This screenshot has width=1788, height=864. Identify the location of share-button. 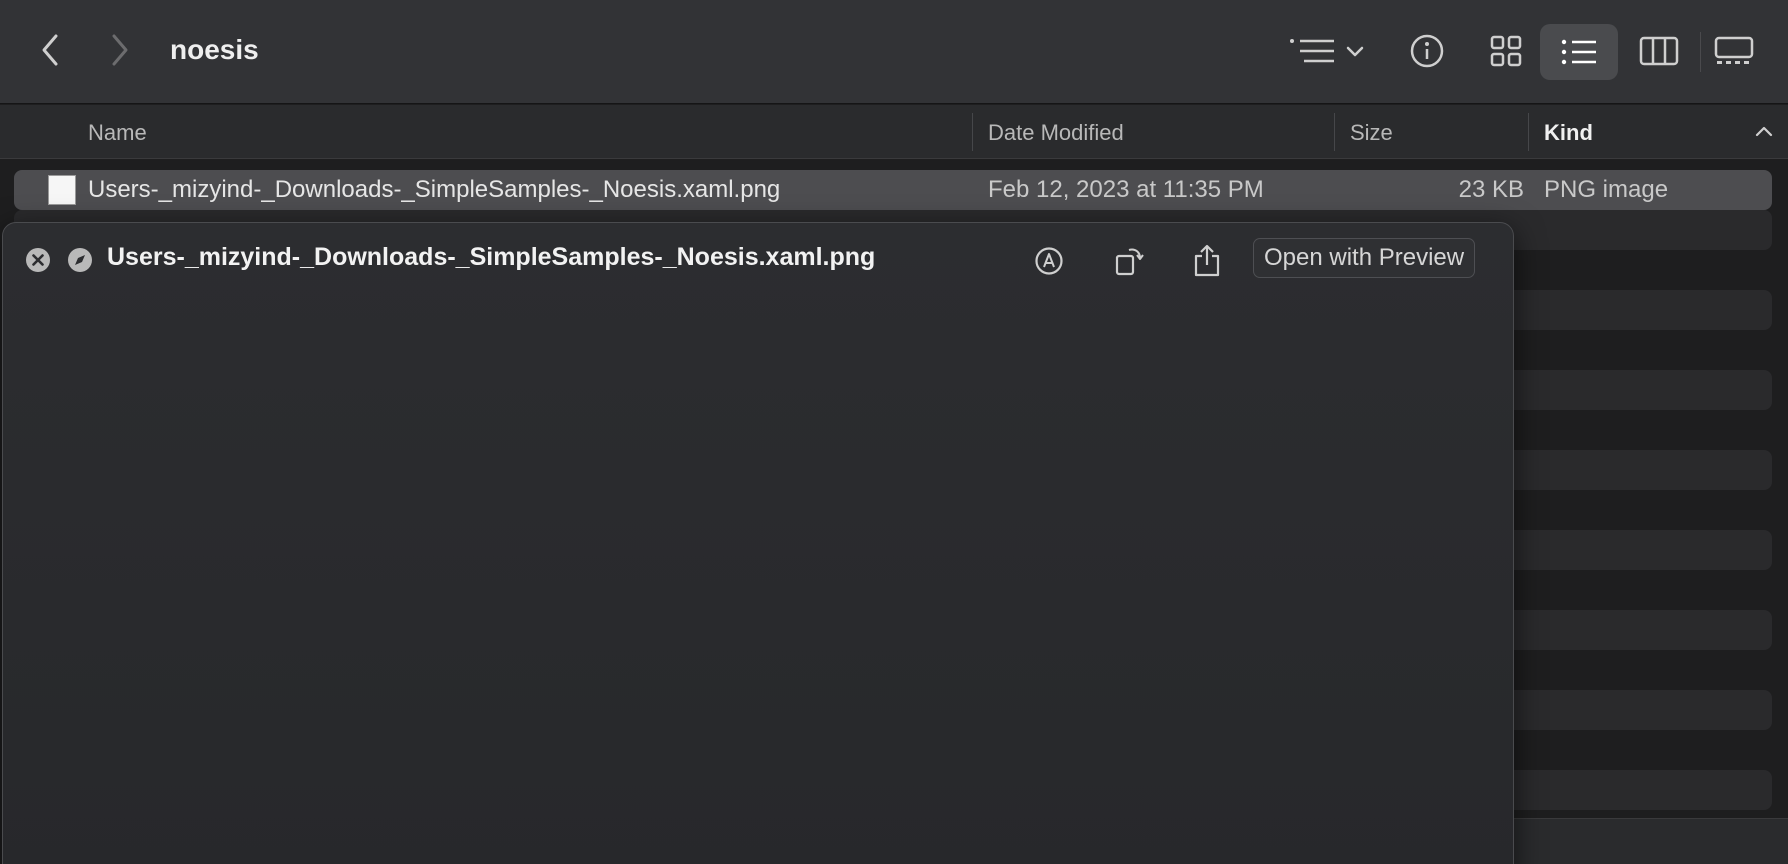
(1207, 261).